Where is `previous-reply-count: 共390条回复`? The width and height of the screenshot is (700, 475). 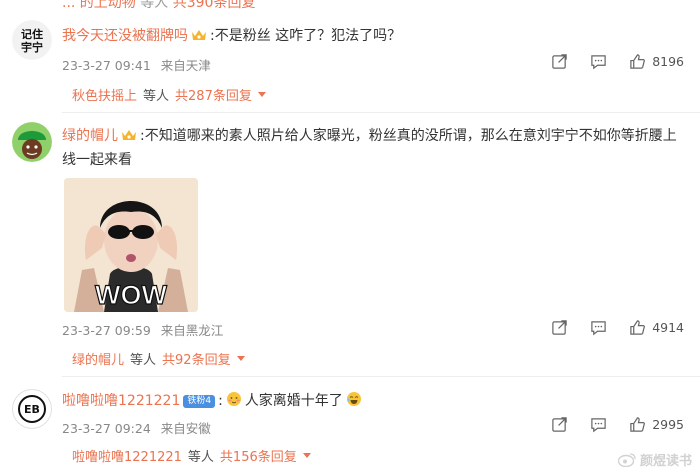 previous-reply-count: 共390条回复 is located at coordinates (214, 5).